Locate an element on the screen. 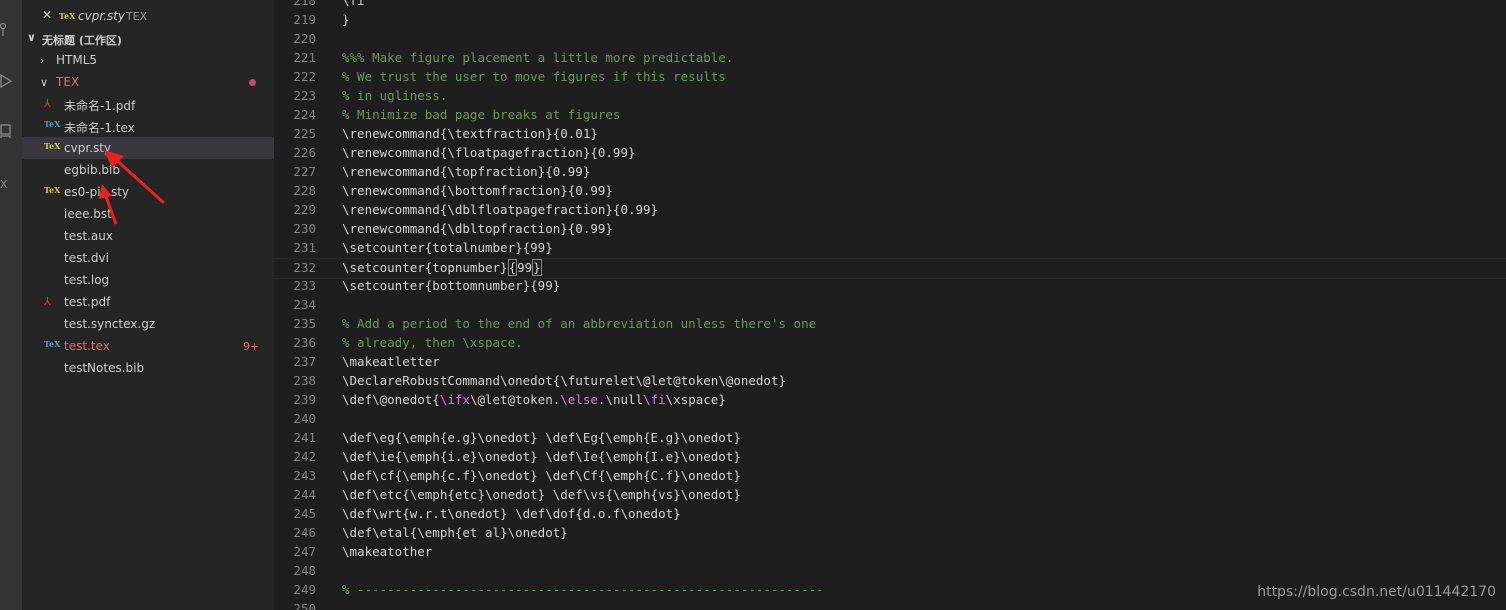 This screenshot has width=1506, height=610. line-number: 223 is located at coordinates (304, 95).